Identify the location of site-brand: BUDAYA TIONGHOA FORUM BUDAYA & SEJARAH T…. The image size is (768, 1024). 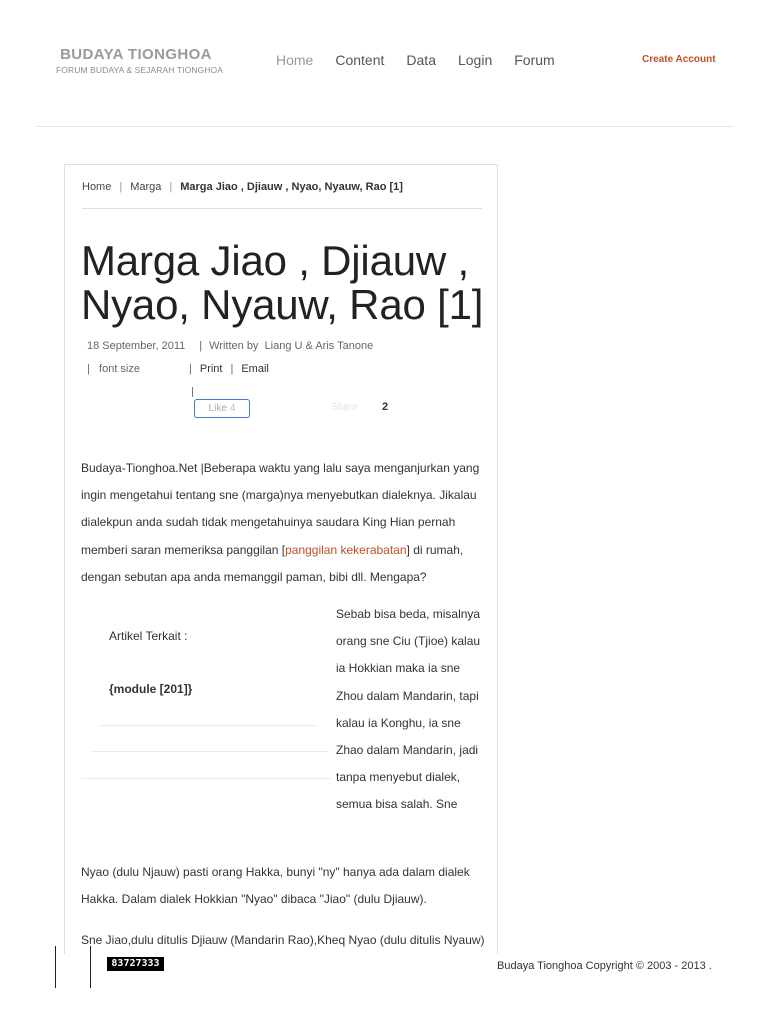
(139, 60).